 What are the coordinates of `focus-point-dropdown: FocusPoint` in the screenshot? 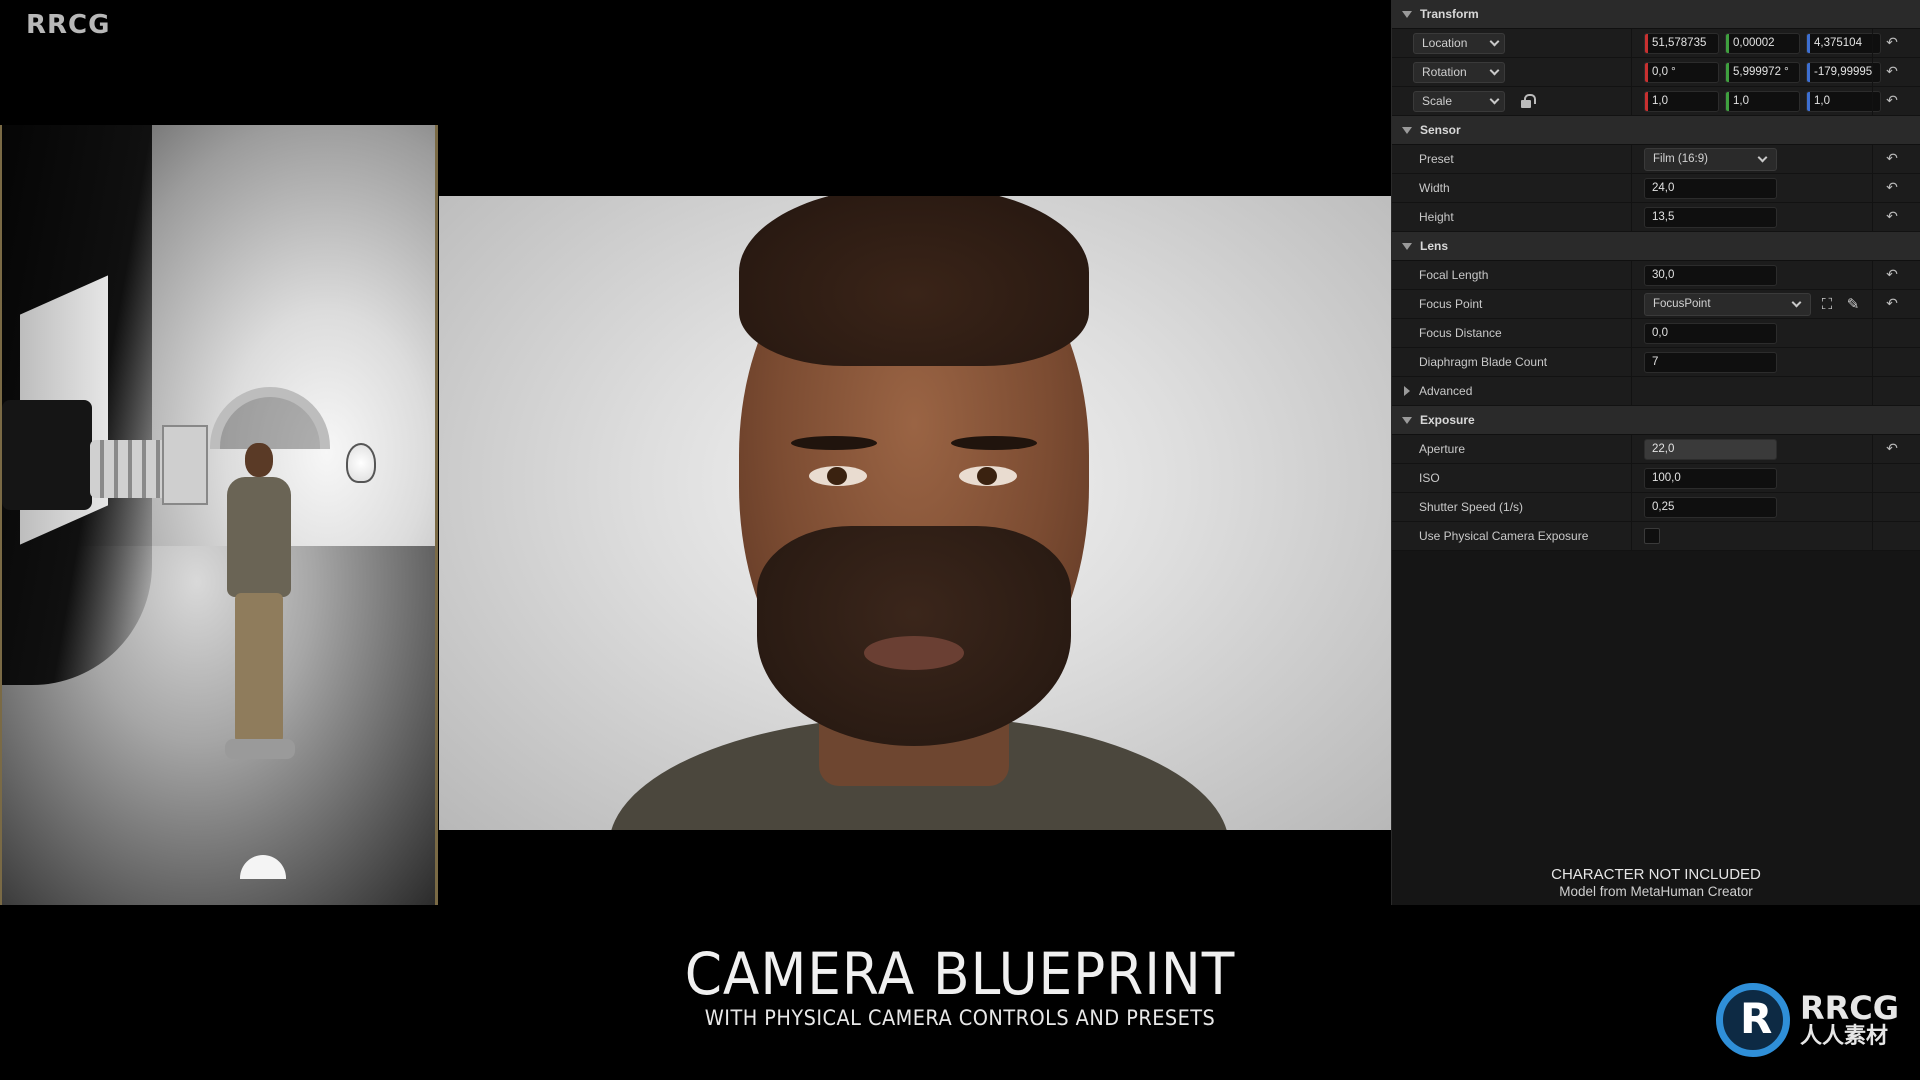 It's located at (1727, 304).